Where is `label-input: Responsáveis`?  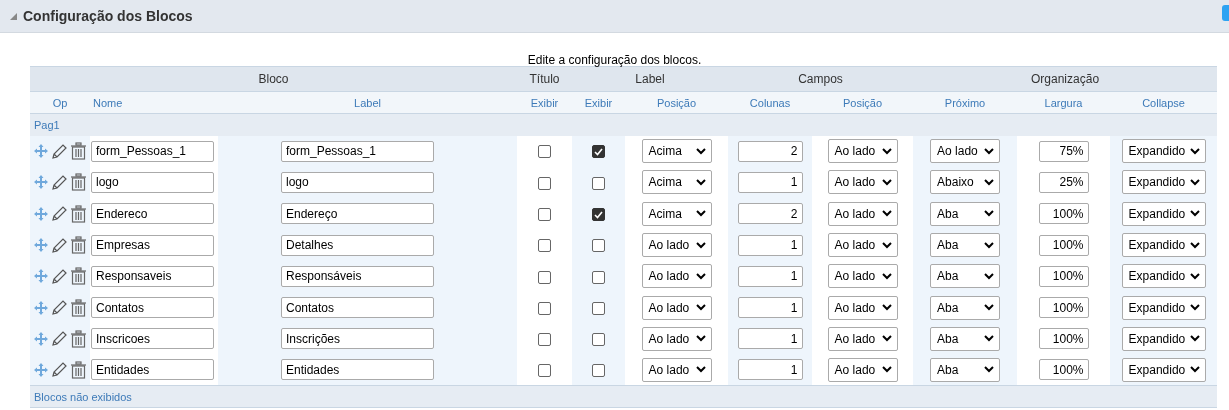 label-input: Responsáveis is located at coordinates (357, 276).